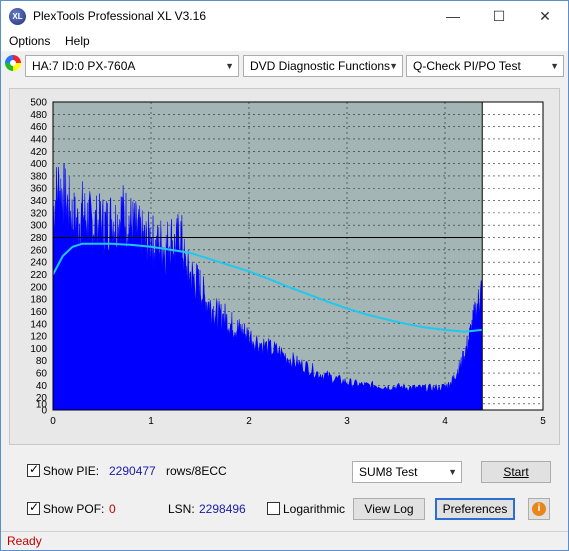 This screenshot has width=569, height=551. Describe the element at coordinates (151, 421) in the screenshot. I see `x-tick-label: 1` at that location.